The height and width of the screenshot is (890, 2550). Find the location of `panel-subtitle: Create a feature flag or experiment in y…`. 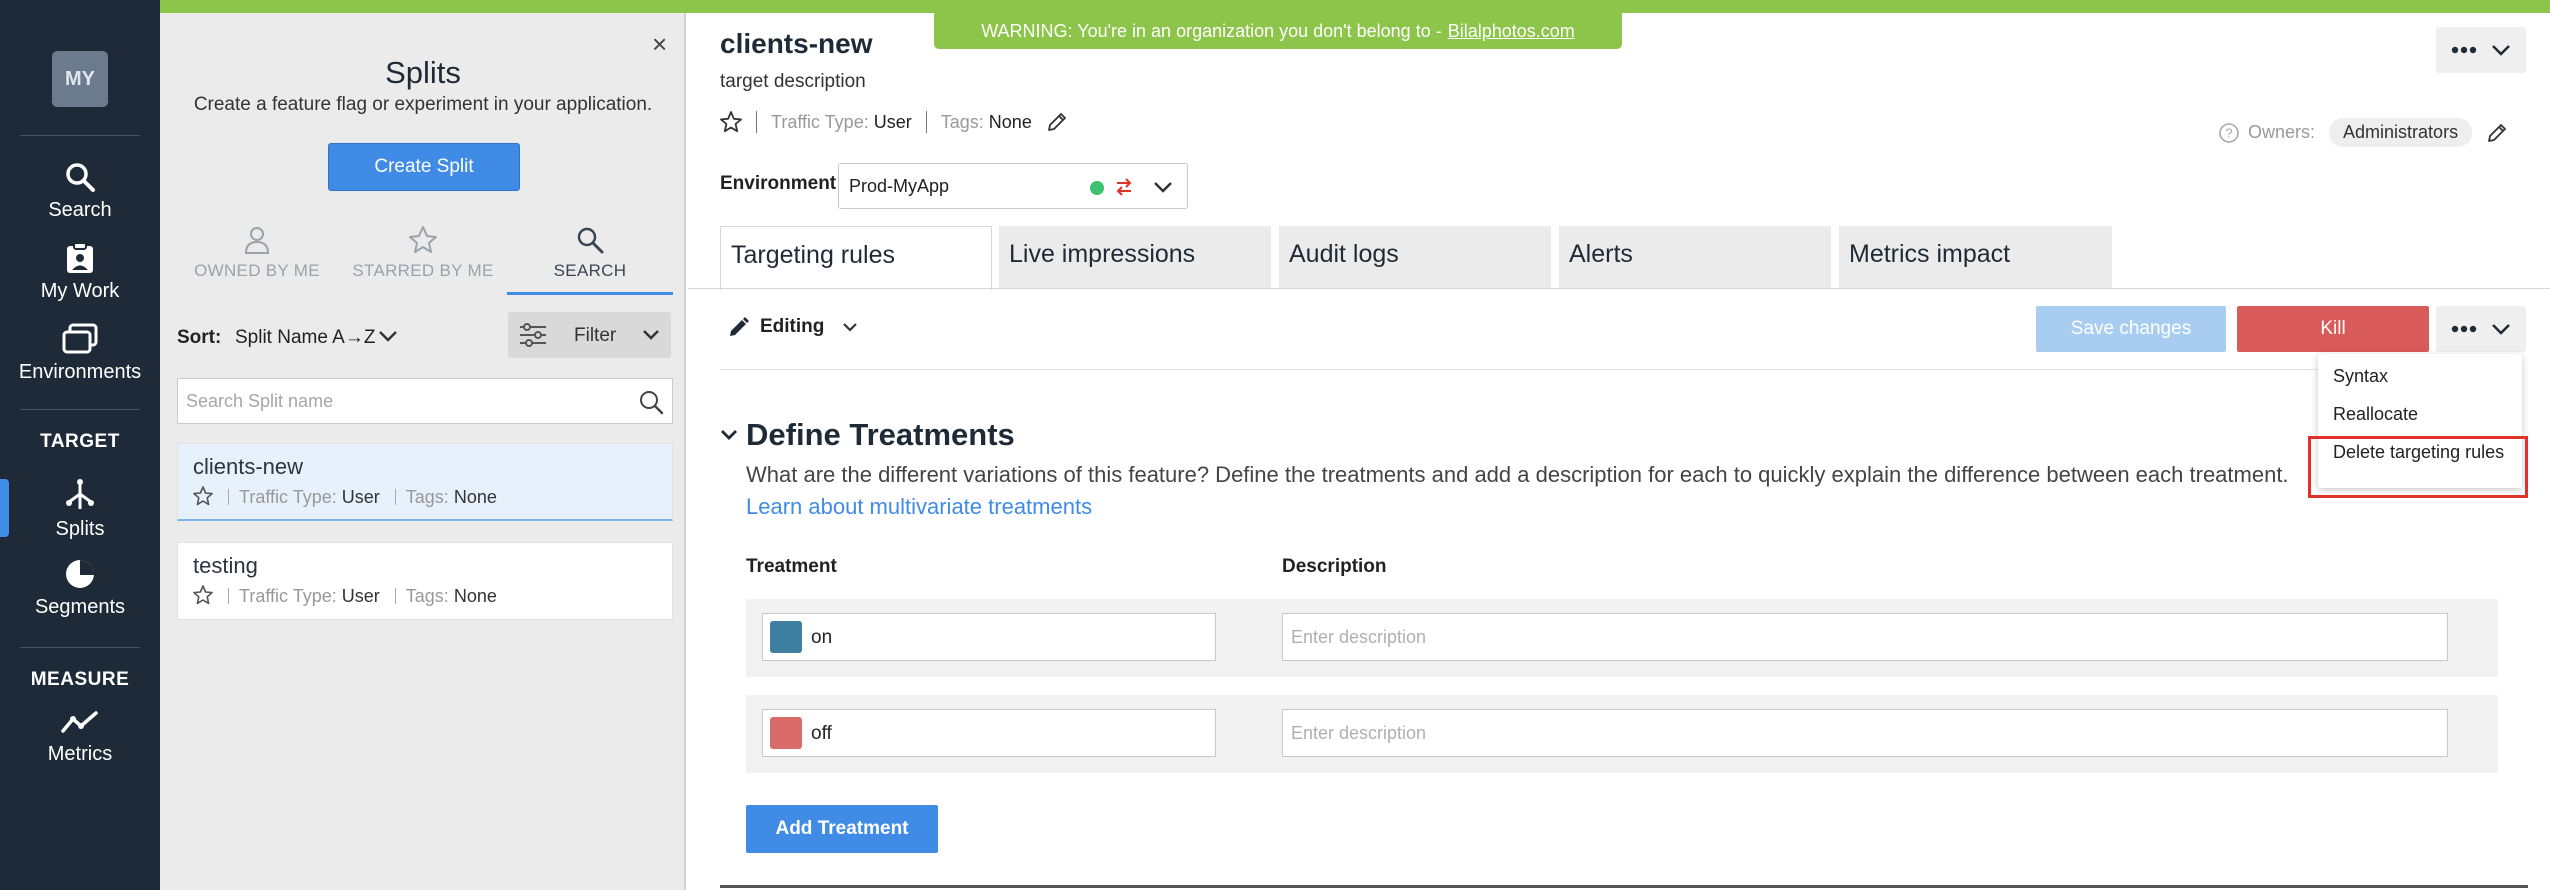

panel-subtitle: Create a feature flag or experiment in y… is located at coordinates (423, 104).